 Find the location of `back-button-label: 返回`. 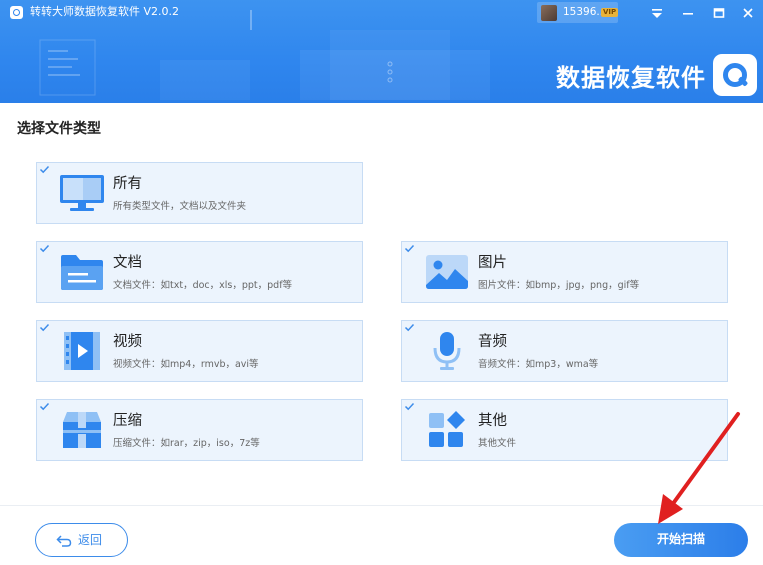

back-button-label: 返回 is located at coordinates (90, 540).